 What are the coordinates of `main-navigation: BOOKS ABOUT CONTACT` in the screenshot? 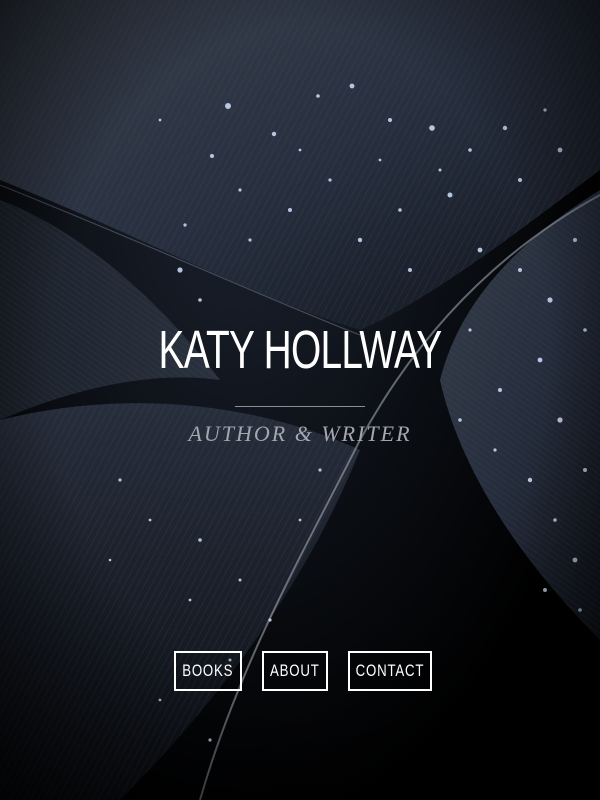 It's located at (300, 671).